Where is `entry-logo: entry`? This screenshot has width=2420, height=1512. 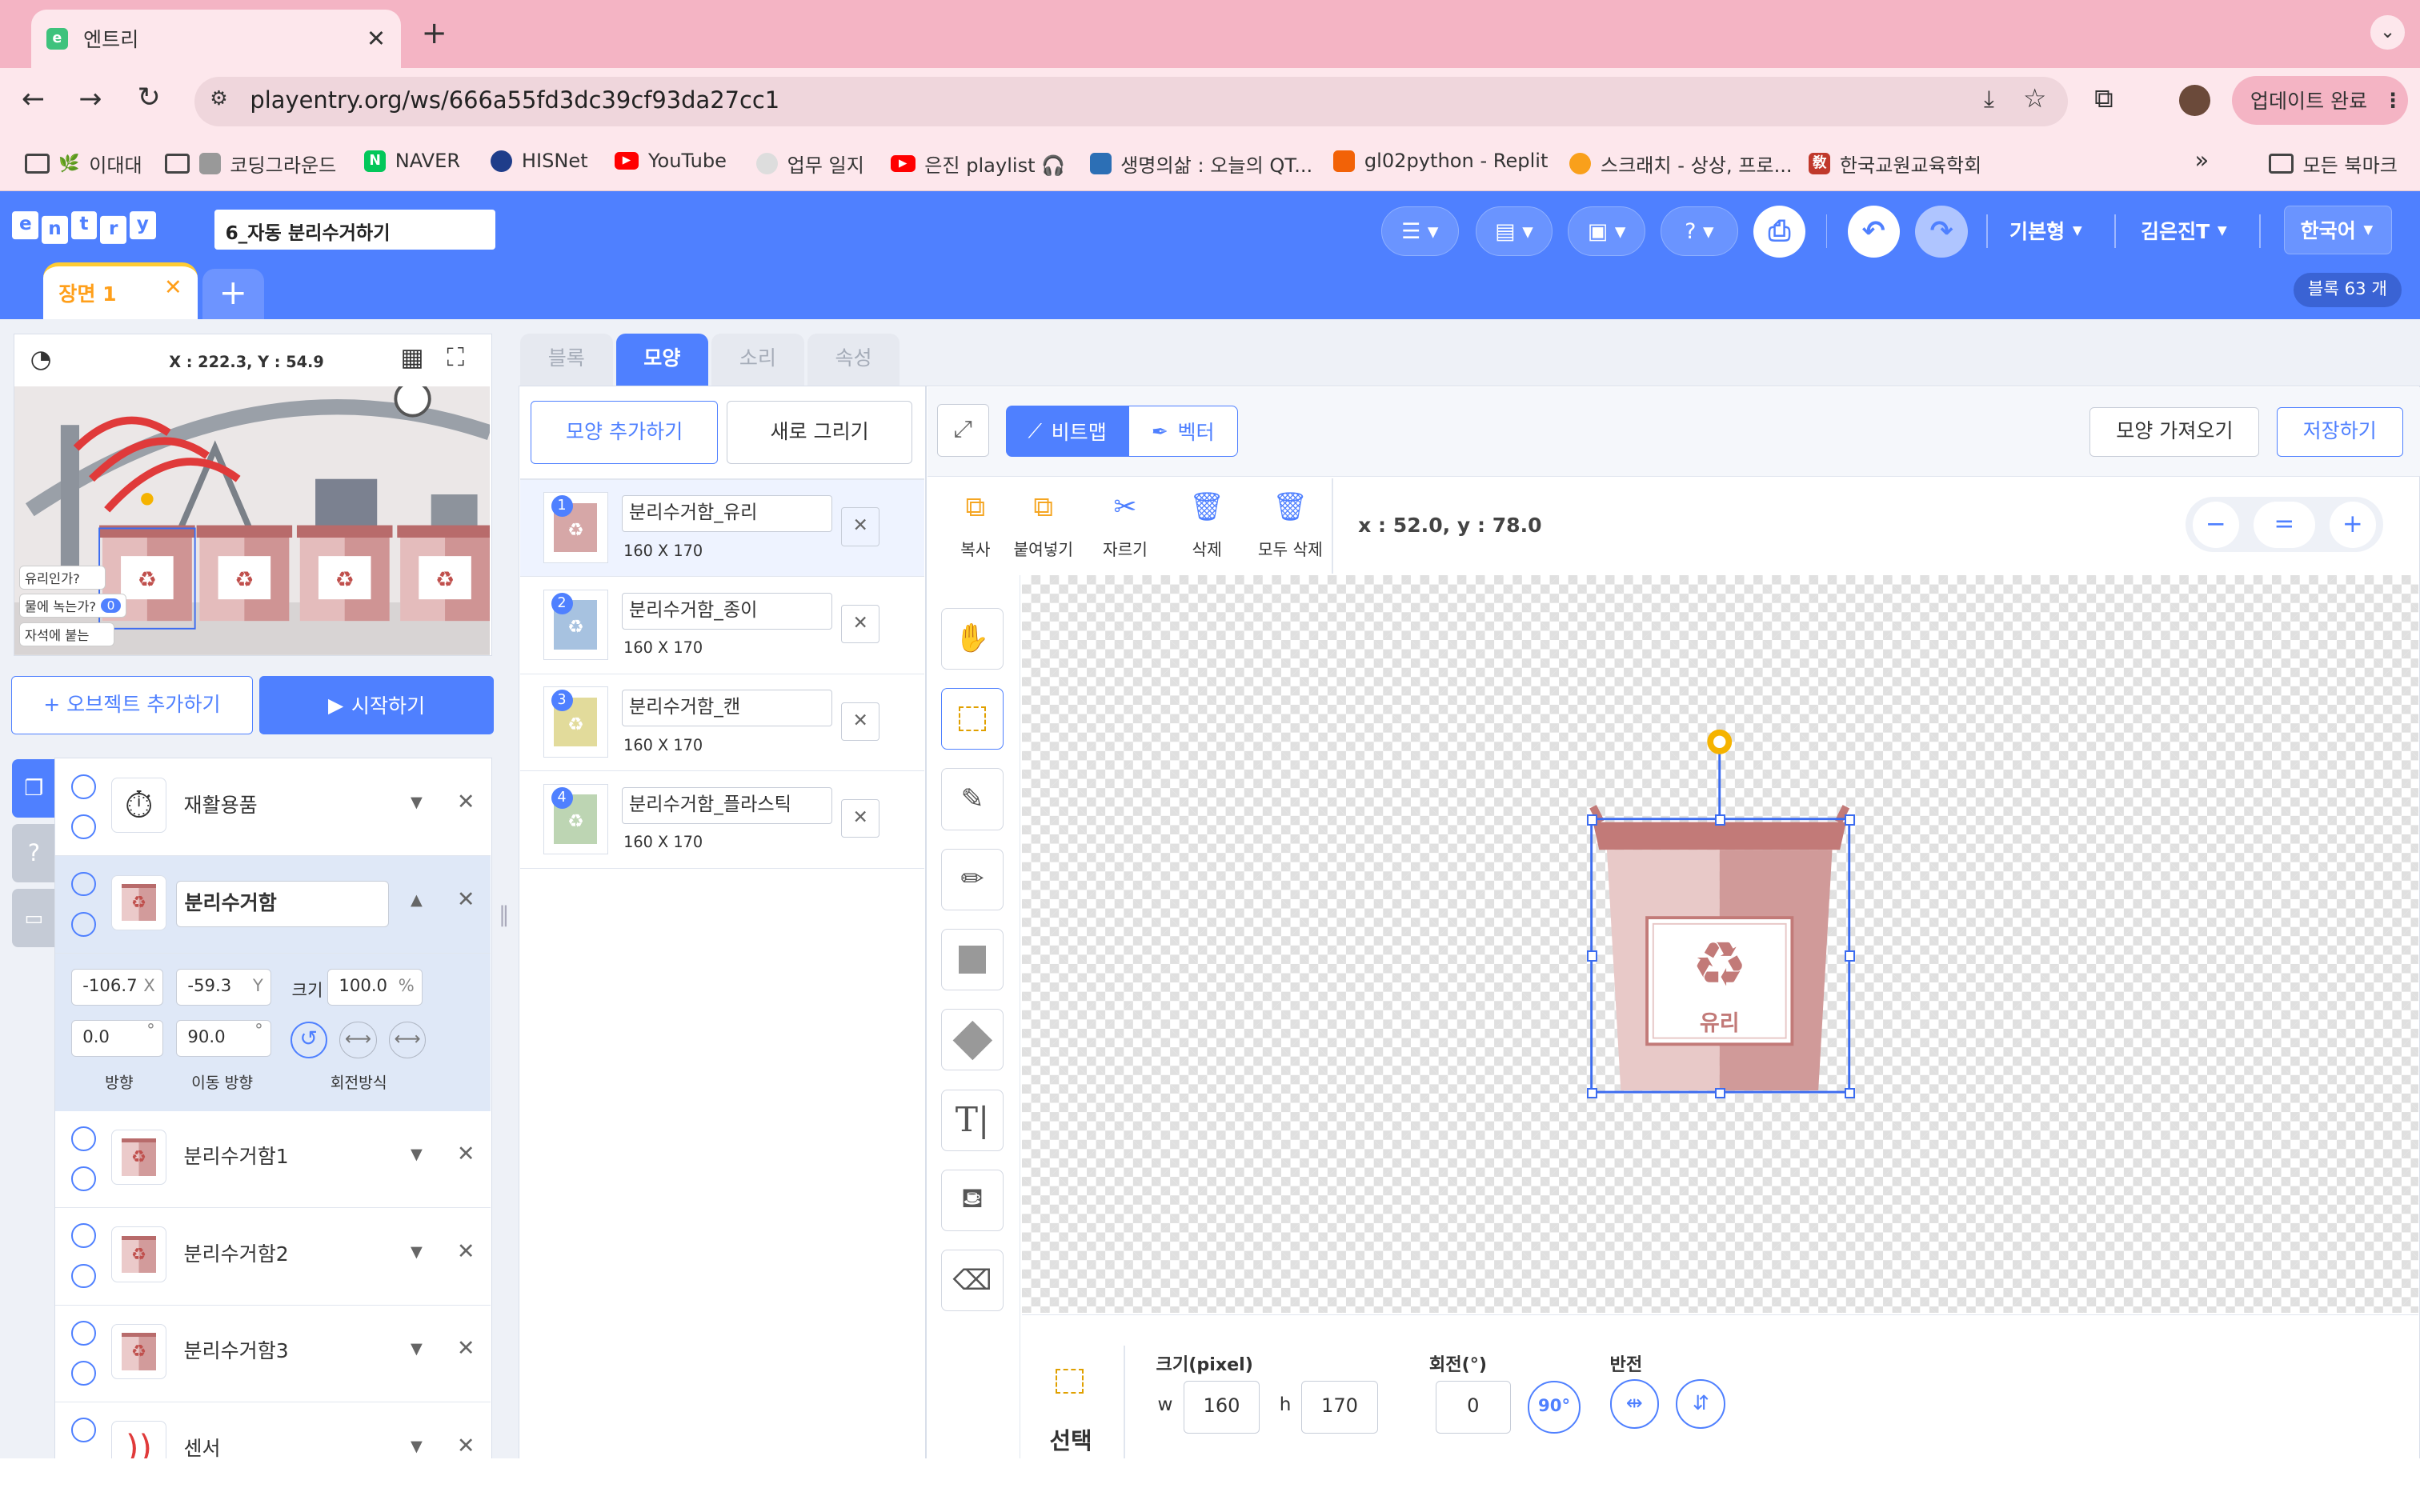
entry-logo: entry is located at coordinates (84, 227).